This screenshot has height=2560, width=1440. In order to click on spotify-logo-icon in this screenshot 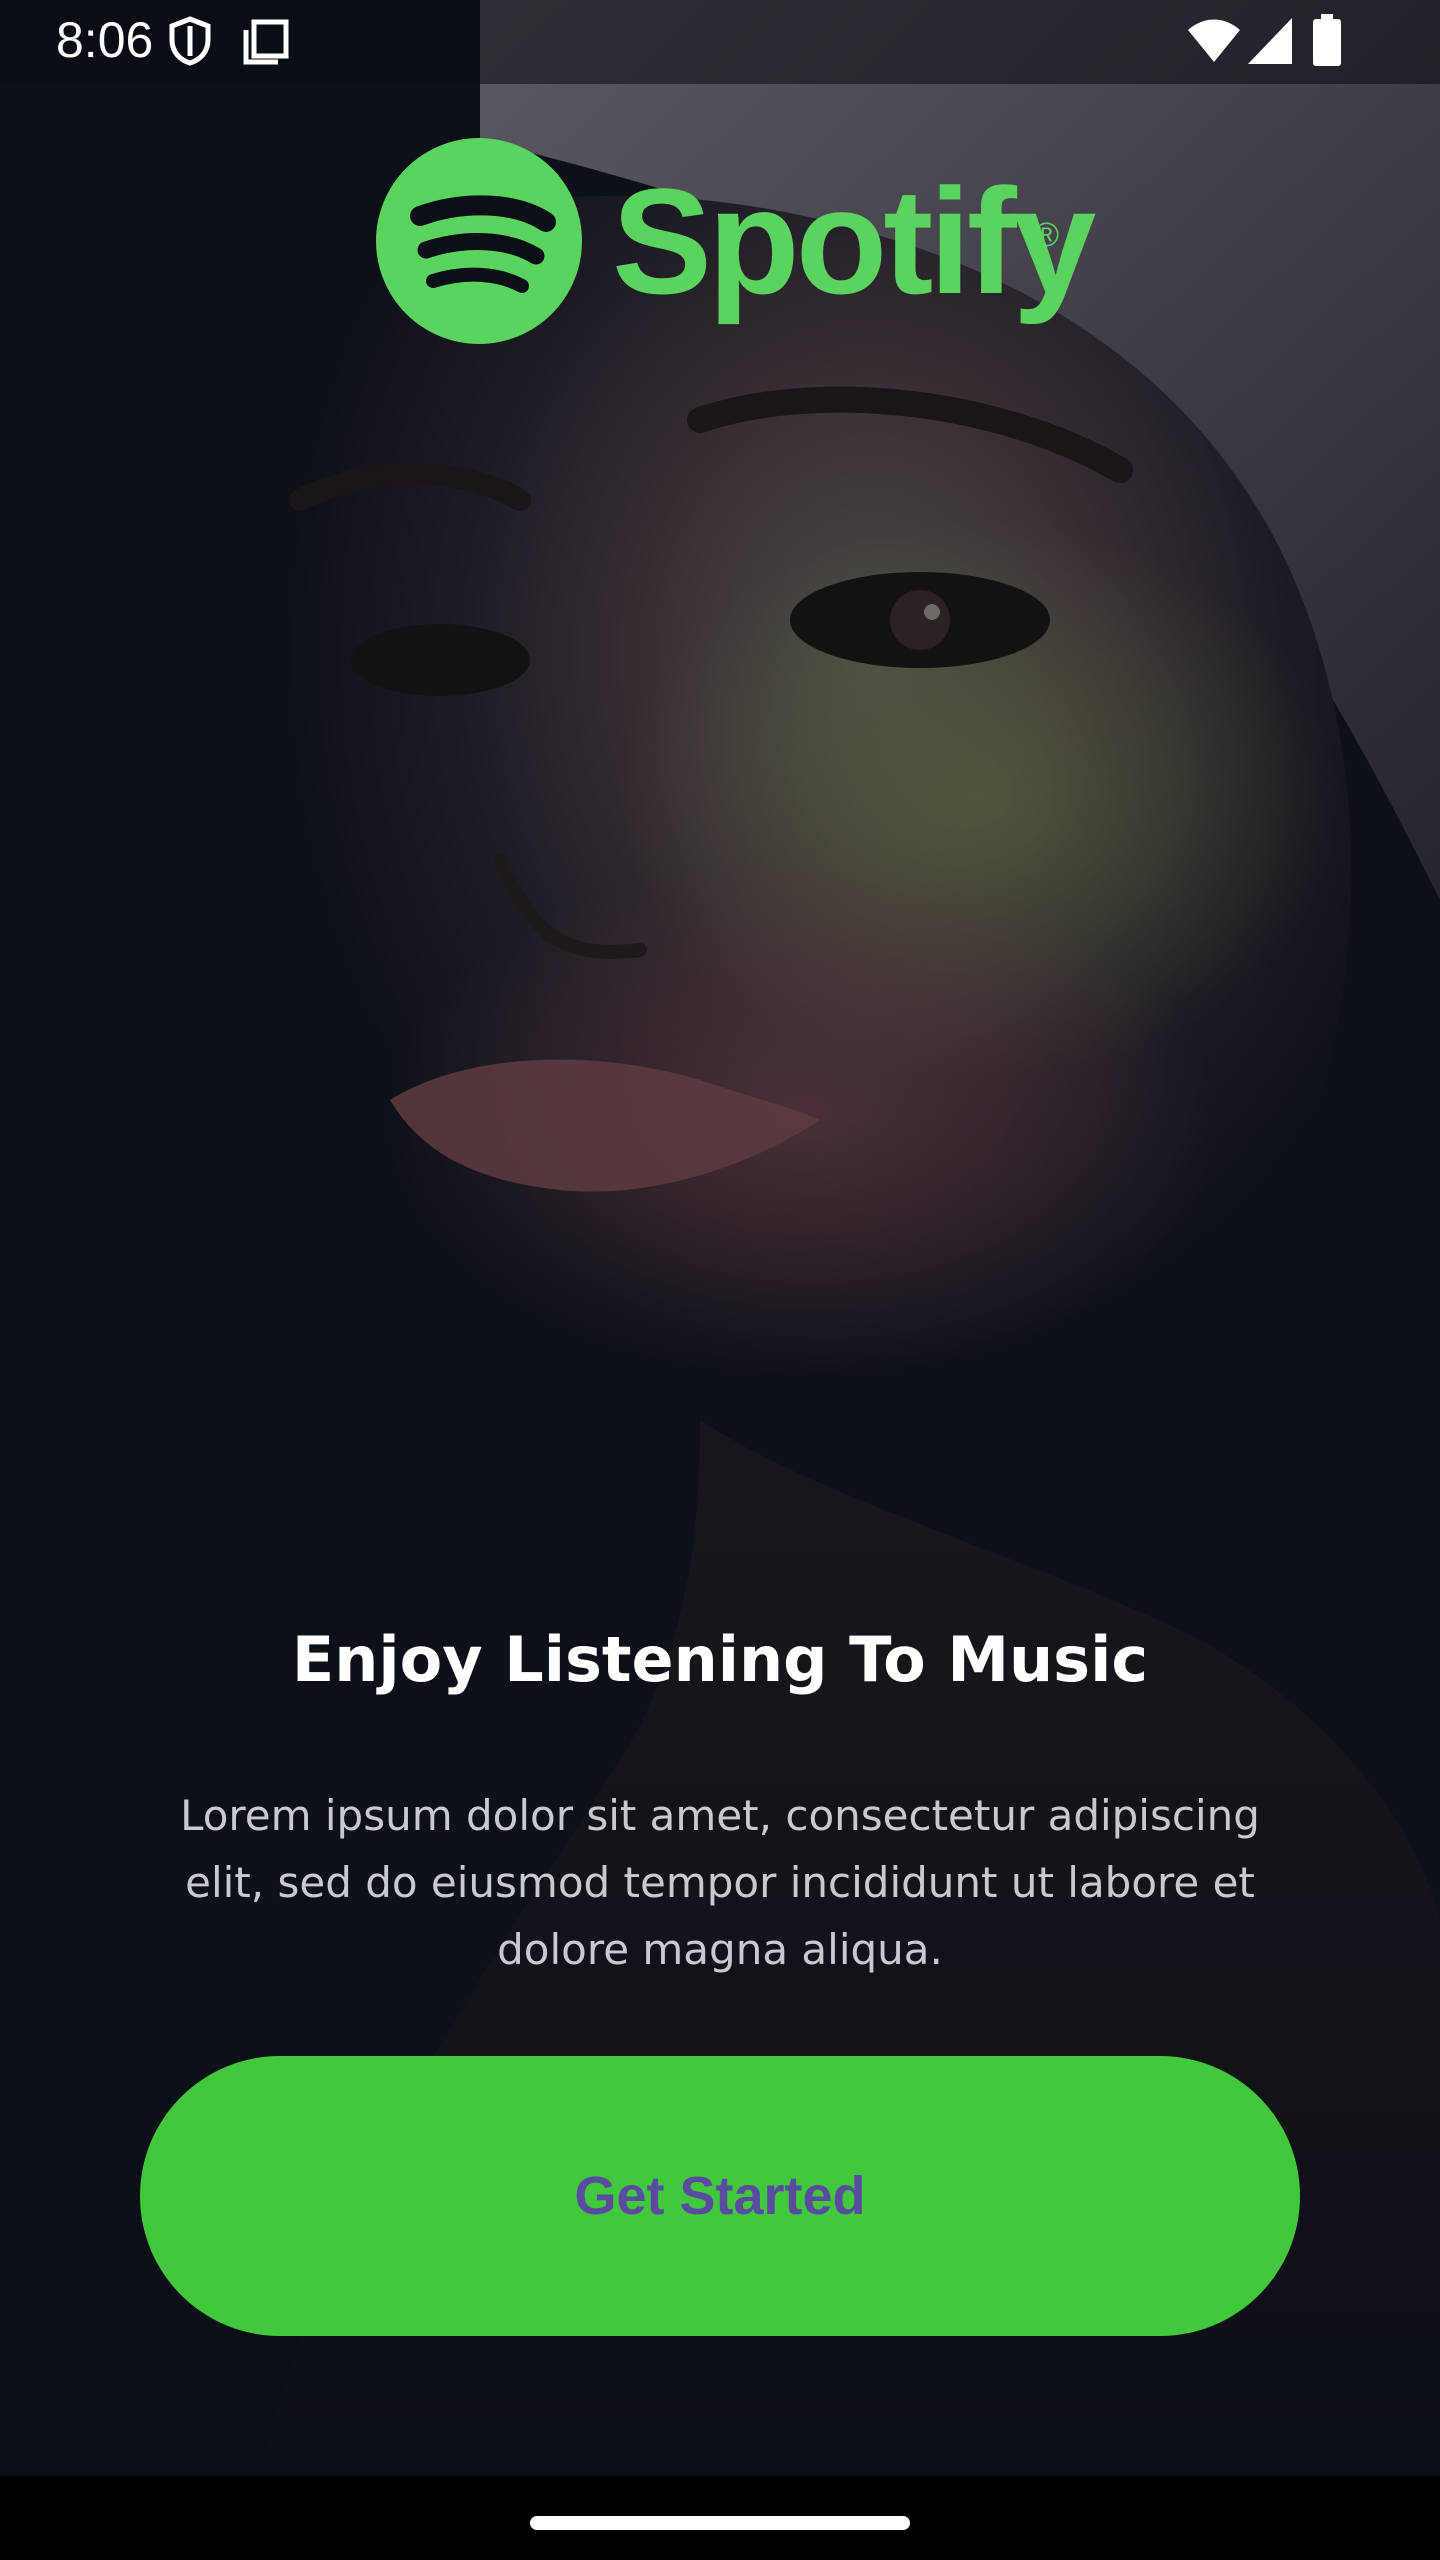, I will do `click(479, 241)`.